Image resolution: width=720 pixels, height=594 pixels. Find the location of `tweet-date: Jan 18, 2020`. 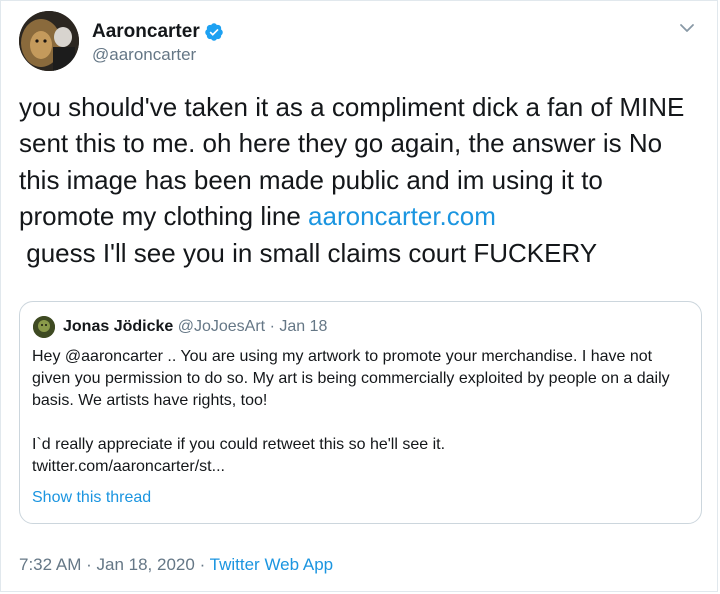

tweet-date: Jan 18, 2020 is located at coordinates (146, 564).